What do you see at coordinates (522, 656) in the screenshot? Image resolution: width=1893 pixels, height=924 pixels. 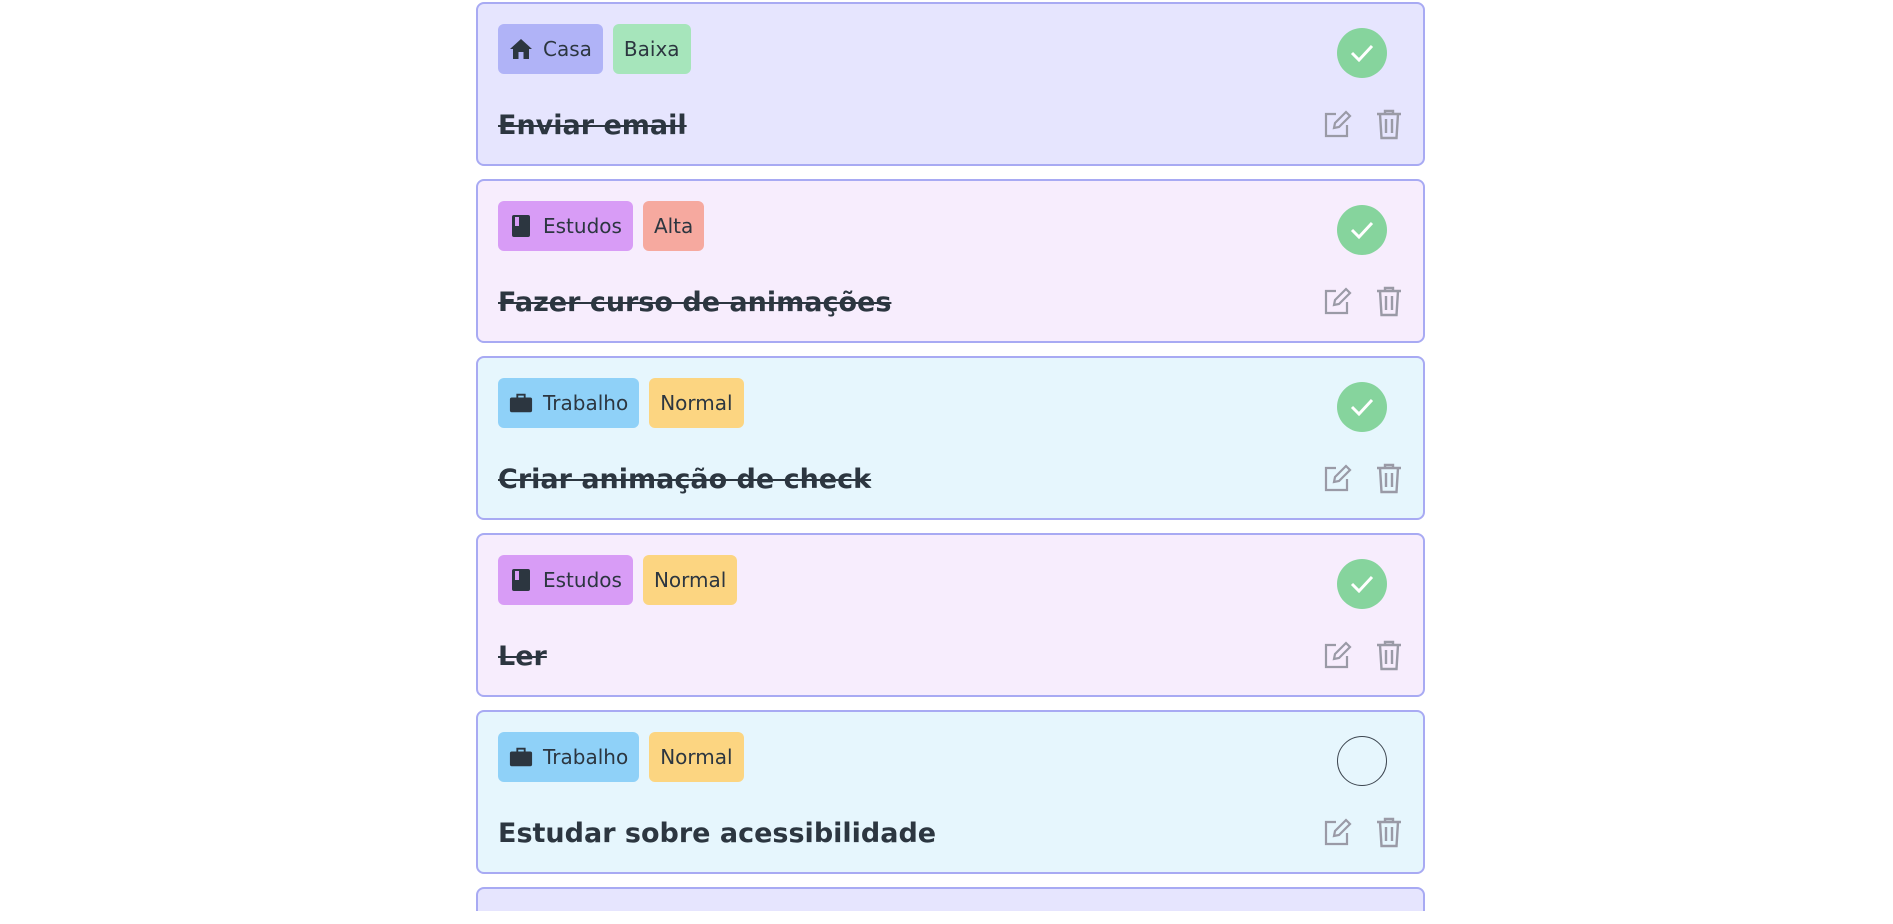 I see `task-title: Ler` at bounding box center [522, 656].